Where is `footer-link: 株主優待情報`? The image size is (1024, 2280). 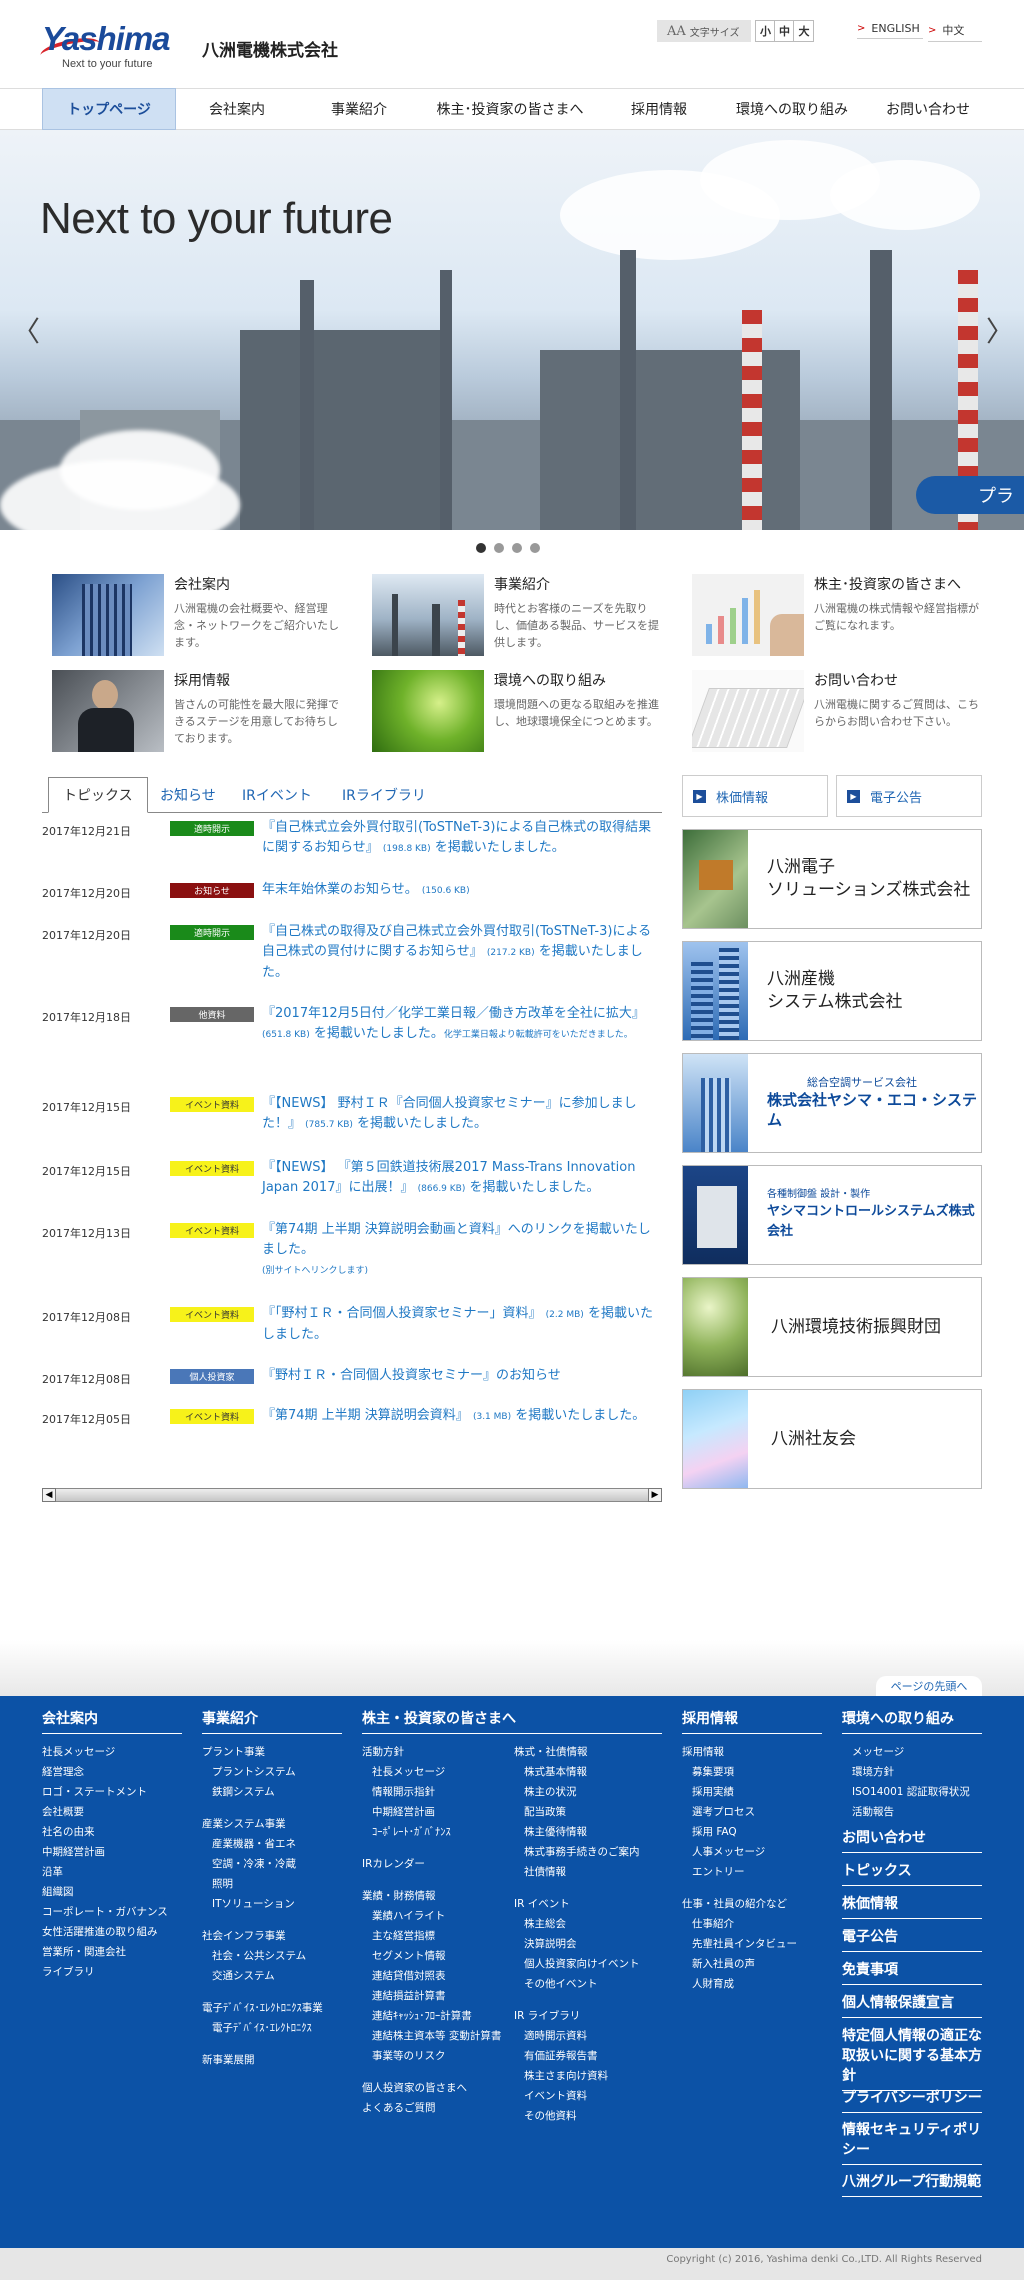
footer-link: 株主優待情報 is located at coordinates (589, 1832).